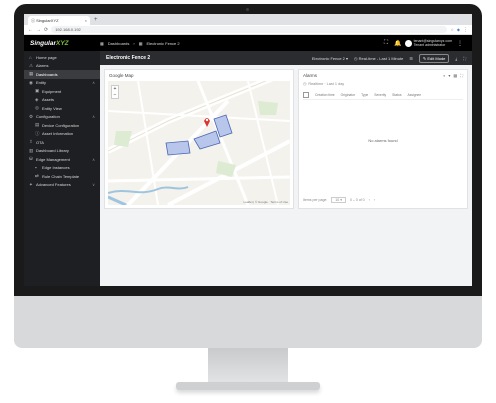  What do you see at coordinates (452, 29) in the screenshot?
I see `bookmark-icon: ☆` at bounding box center [452, 29].